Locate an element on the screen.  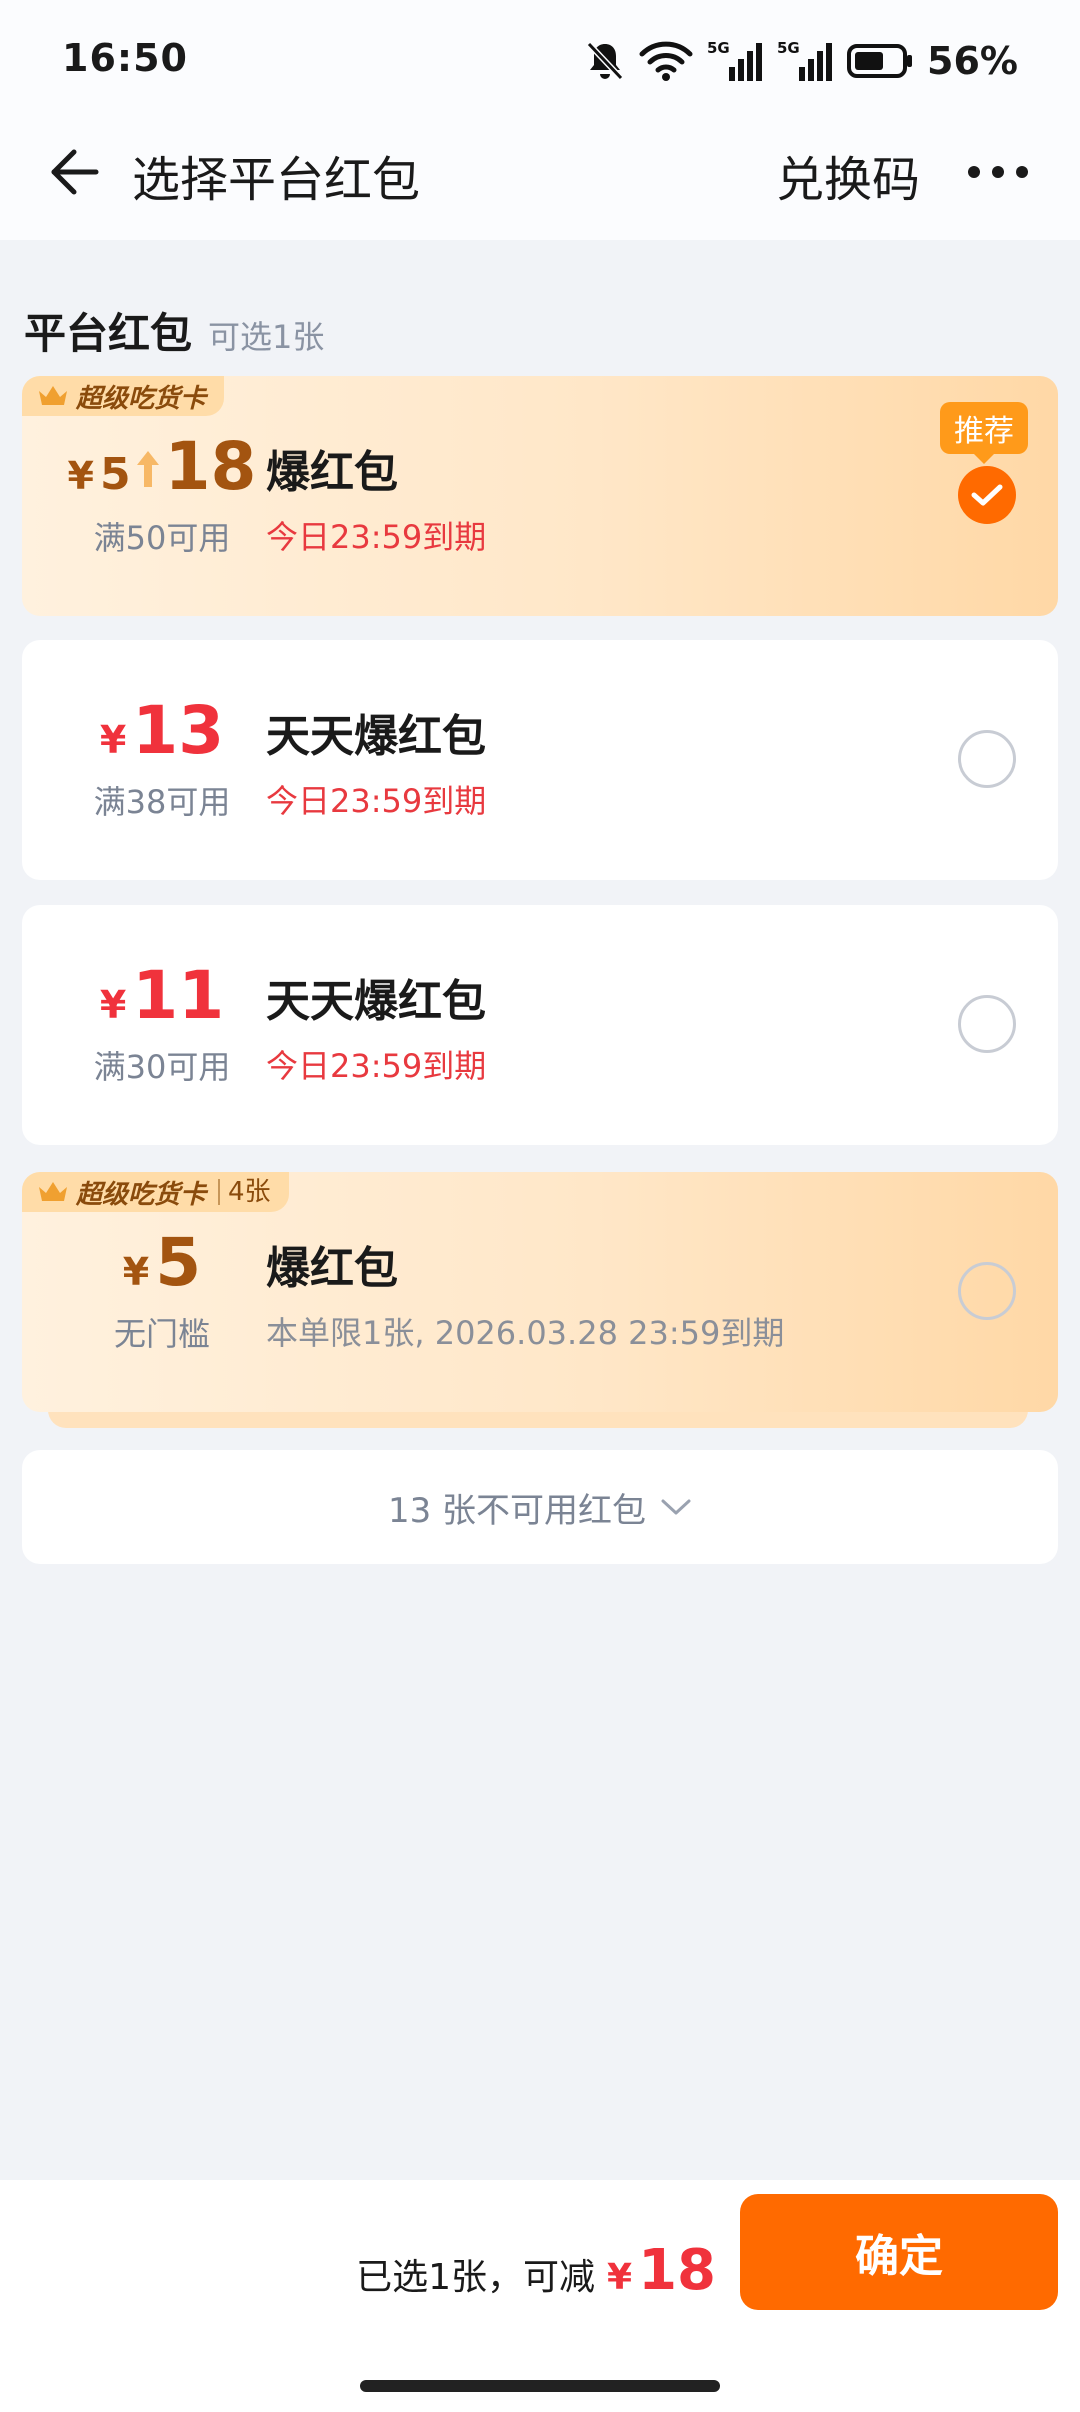
status-bar: 16:50 5G 5G 56% is located at coordinates (540, 61).